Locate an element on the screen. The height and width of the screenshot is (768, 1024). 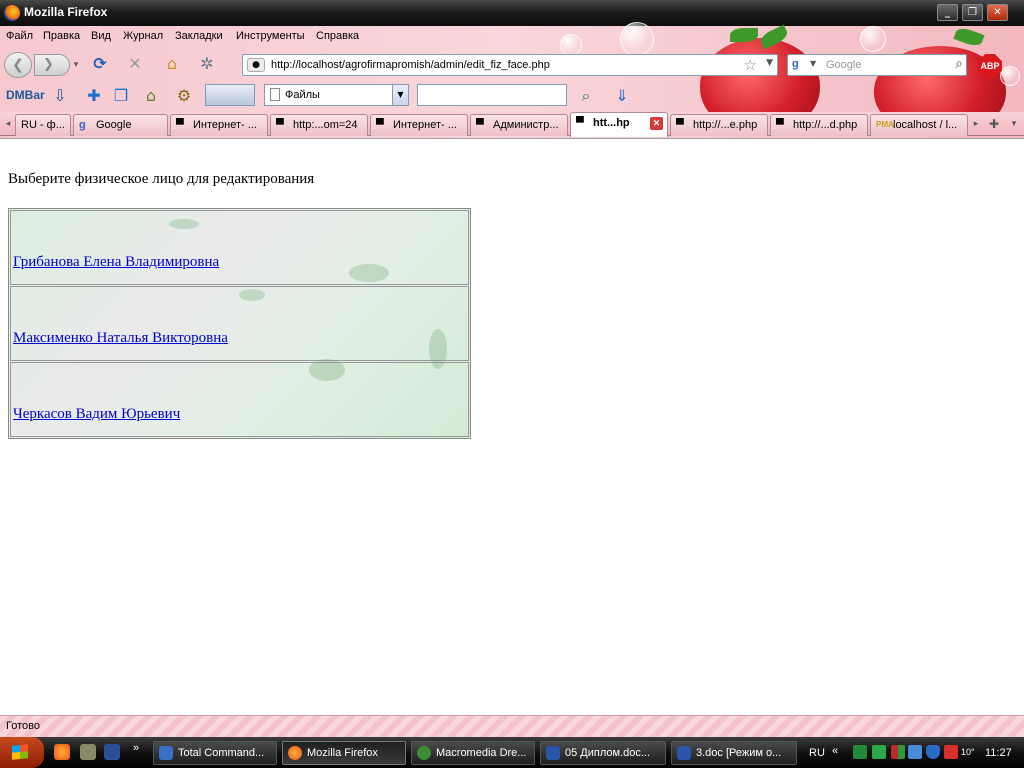
tab-http-d: ▀ http://...d.php is located at coordinates (819, 125).